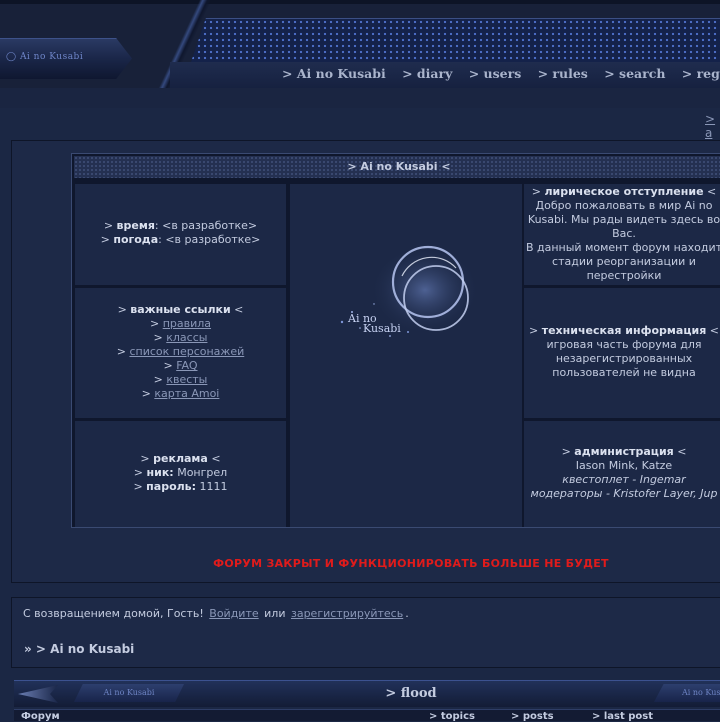 This screenshot has height=722, width=720. Describe the element at coordinates (624, 479) in the screenshot. I see `quest-master: квестоплет - Ingemar` at that location.